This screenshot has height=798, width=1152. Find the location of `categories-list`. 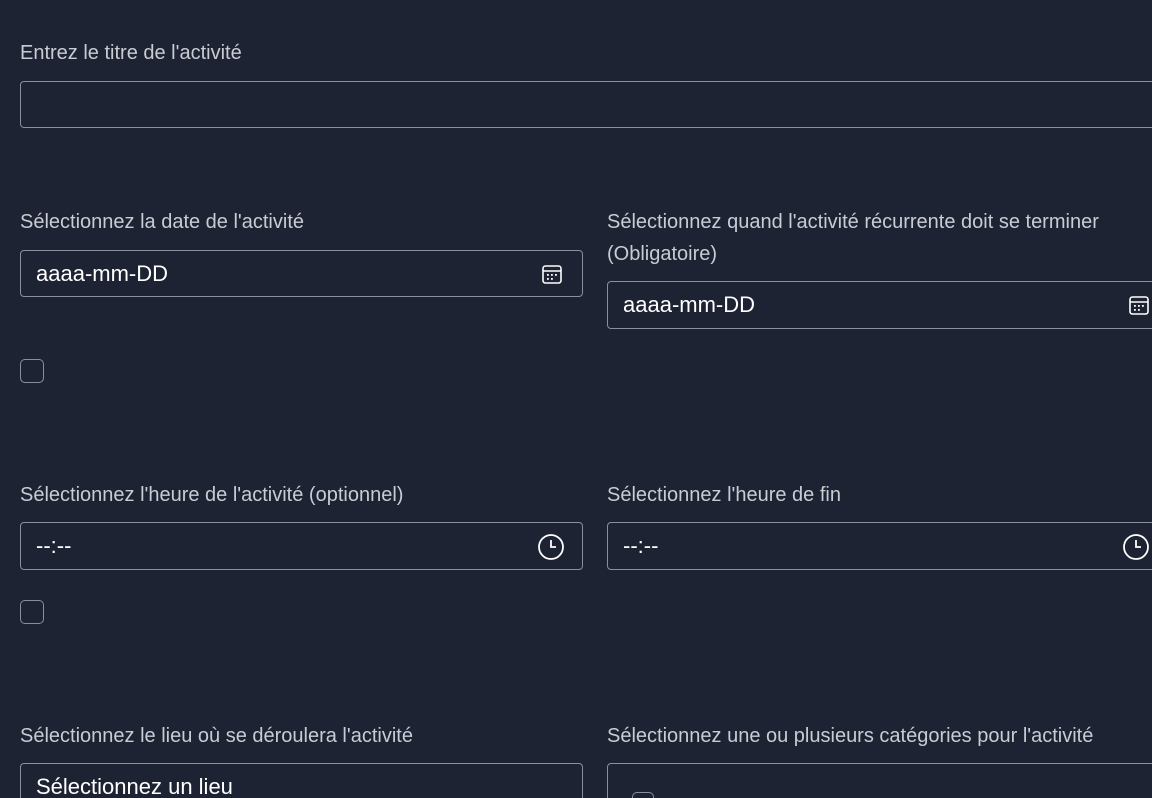

categories-list is located at coordinates (879, 780).